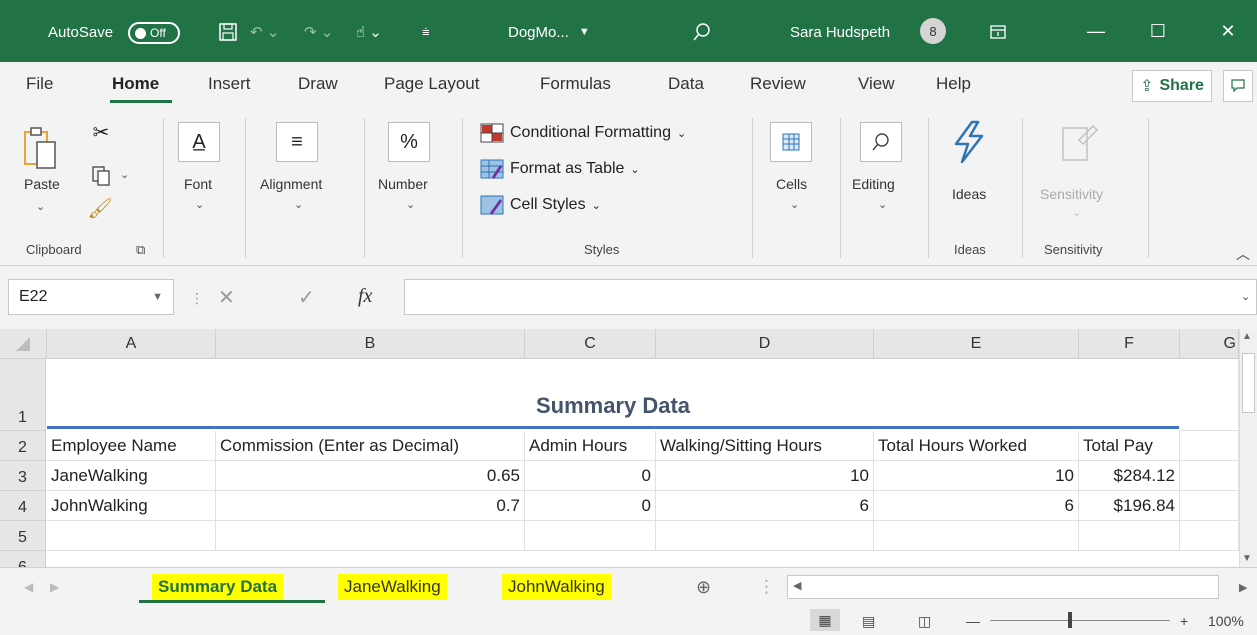  What do you see at coordinates (1080, 620) in the screenshot?
I see `zoom-slider-track` at bounding box center [1080, 620].